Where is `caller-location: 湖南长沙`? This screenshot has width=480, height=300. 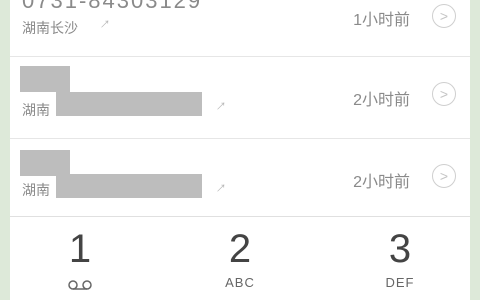 caller-location: 湖南长沙 is located at coordinates (50, 28).